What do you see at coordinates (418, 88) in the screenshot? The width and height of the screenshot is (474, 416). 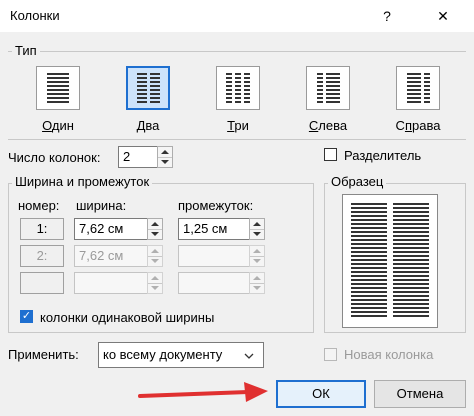 I see `preset-right-button` at bounding box center [418, 88].